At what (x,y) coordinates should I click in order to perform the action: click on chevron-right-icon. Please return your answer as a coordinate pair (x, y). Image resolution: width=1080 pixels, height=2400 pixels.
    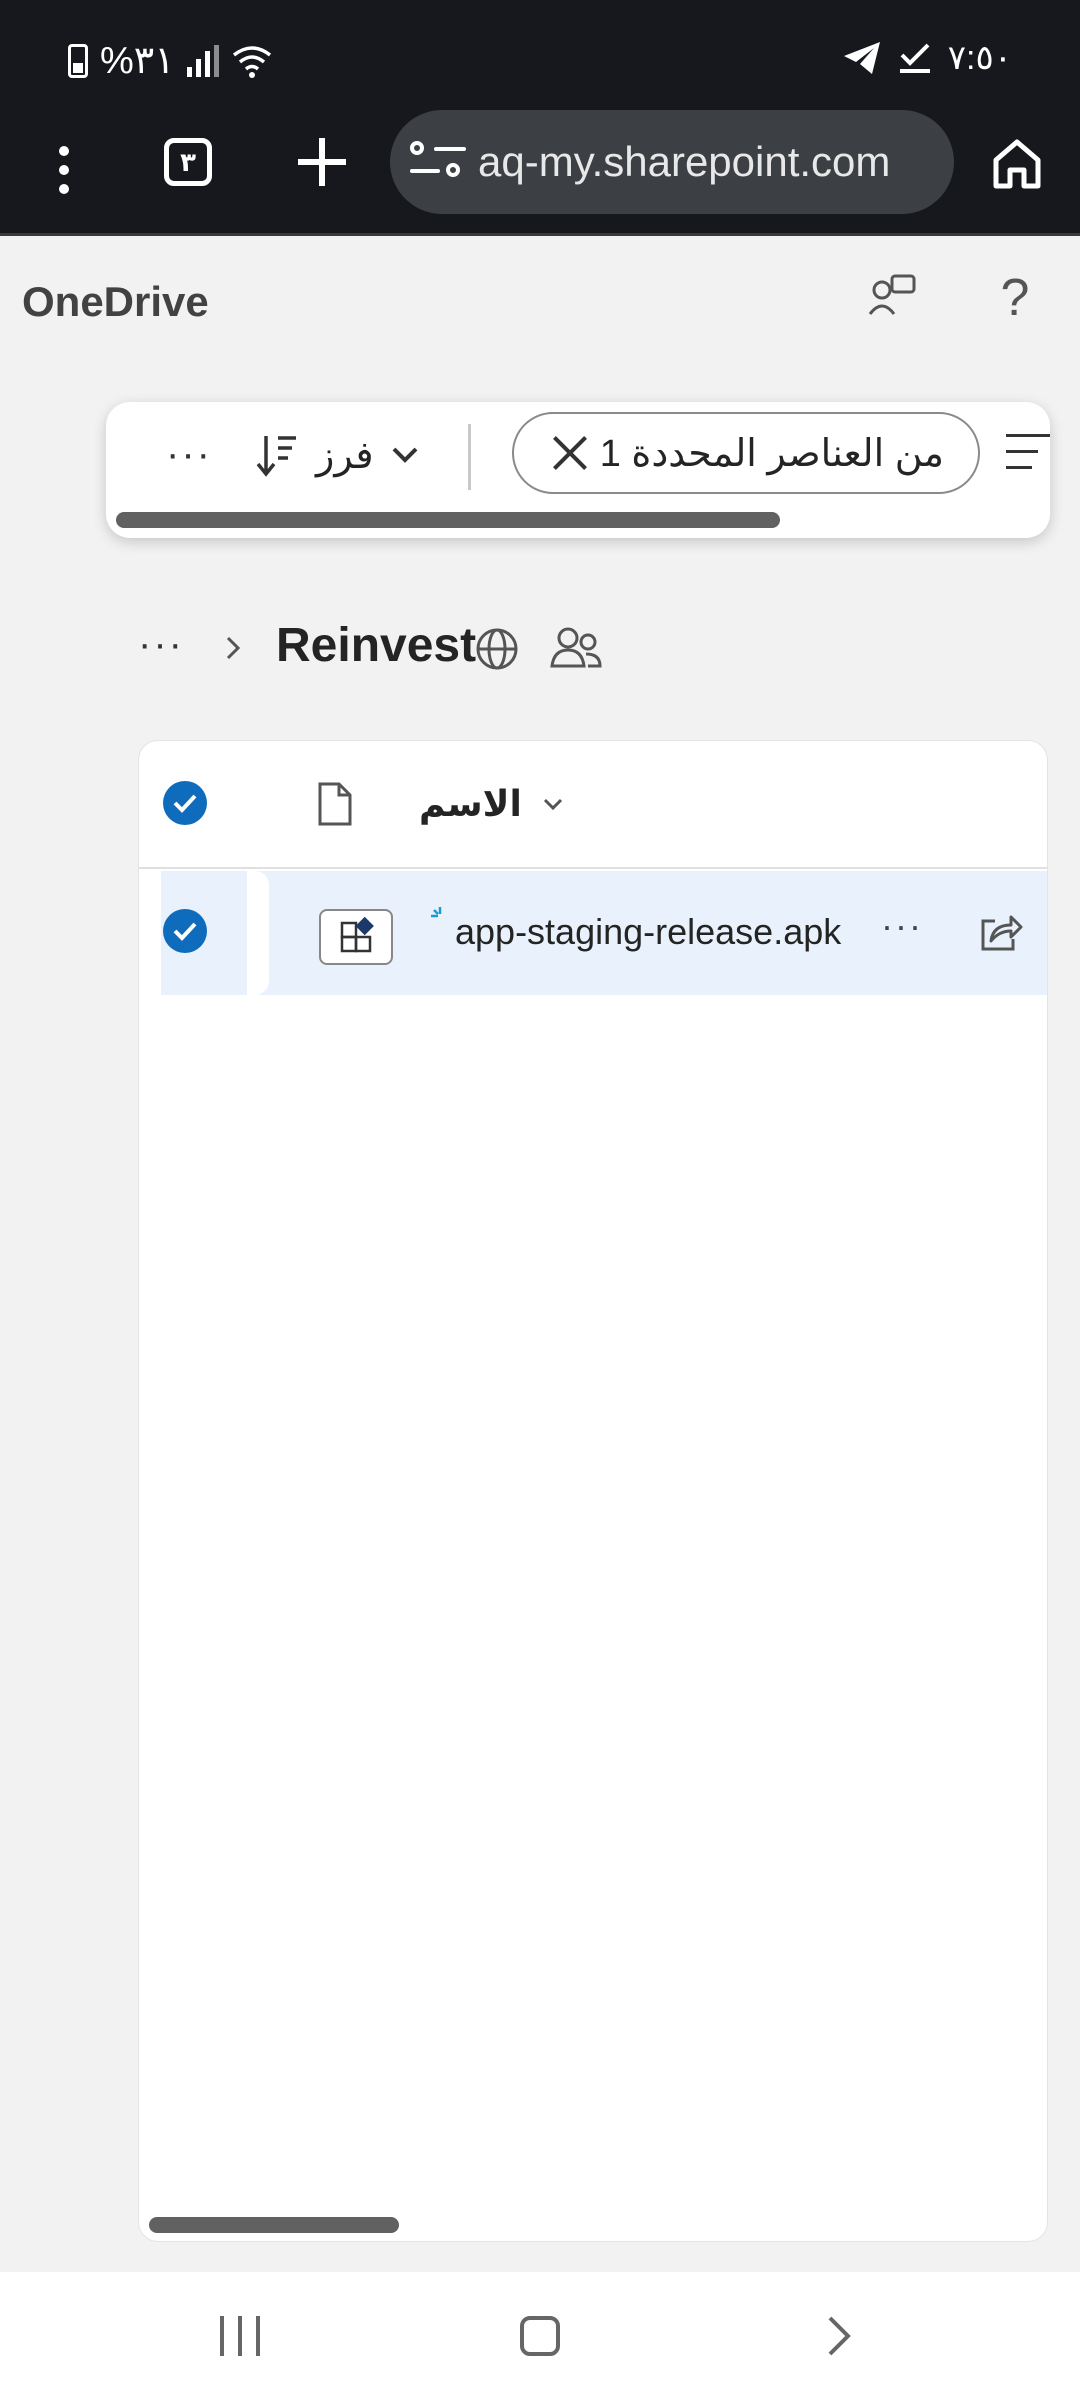
    Looking at the image, I should click on (233, 648).